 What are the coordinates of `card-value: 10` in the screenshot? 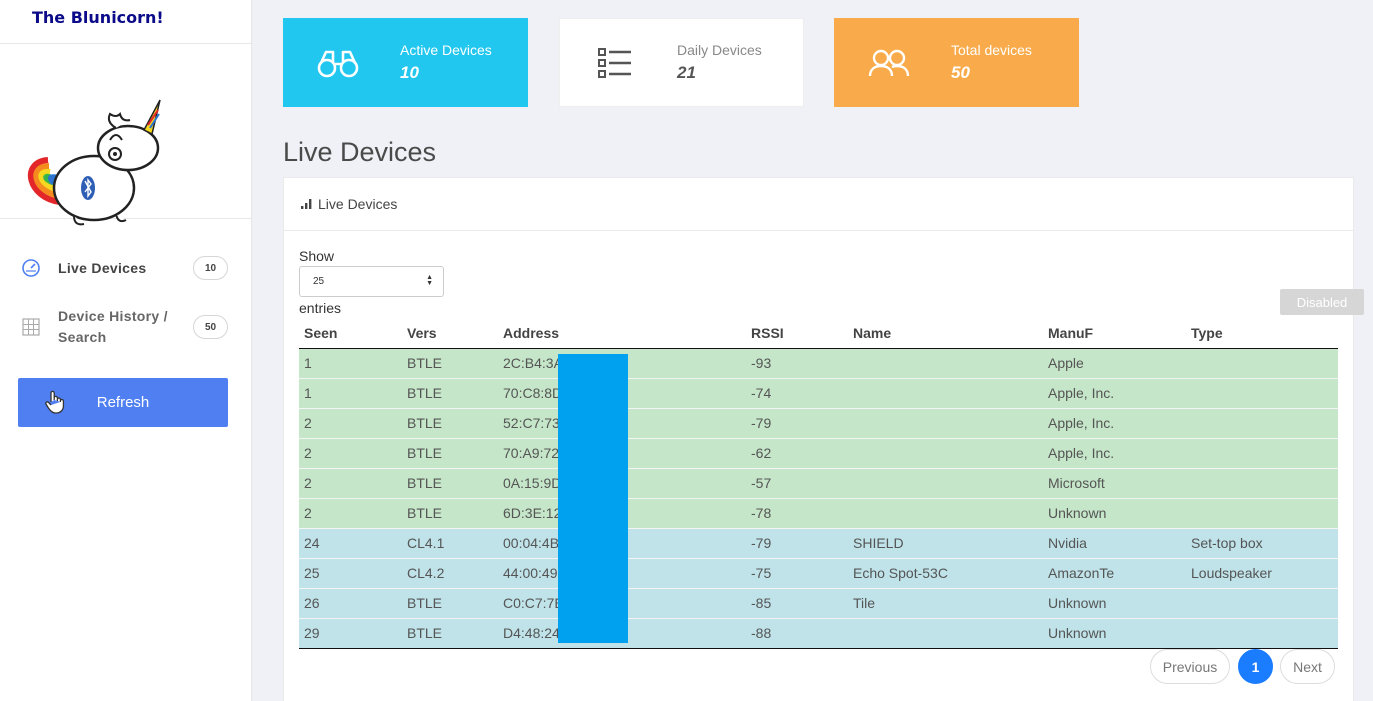 It's located at (409, 72).